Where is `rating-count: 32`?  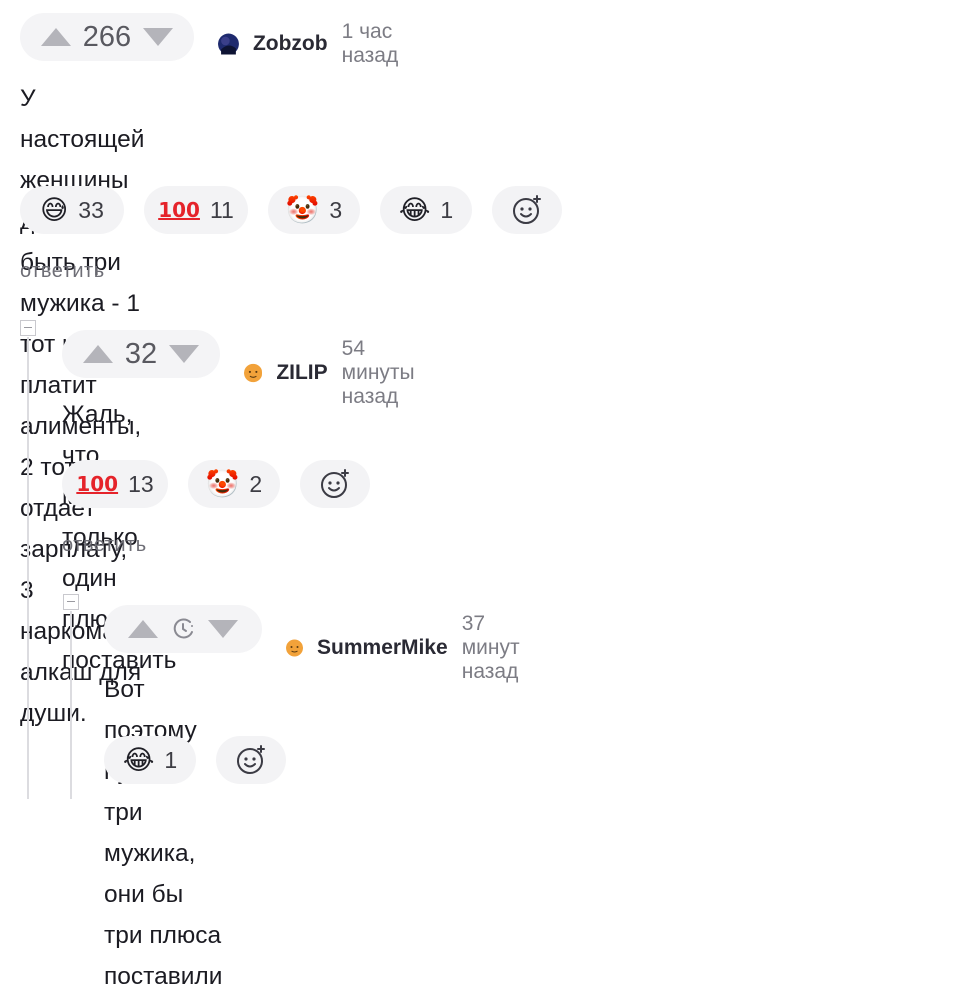
rating-count: 32 is located at coordinates (141, 353).